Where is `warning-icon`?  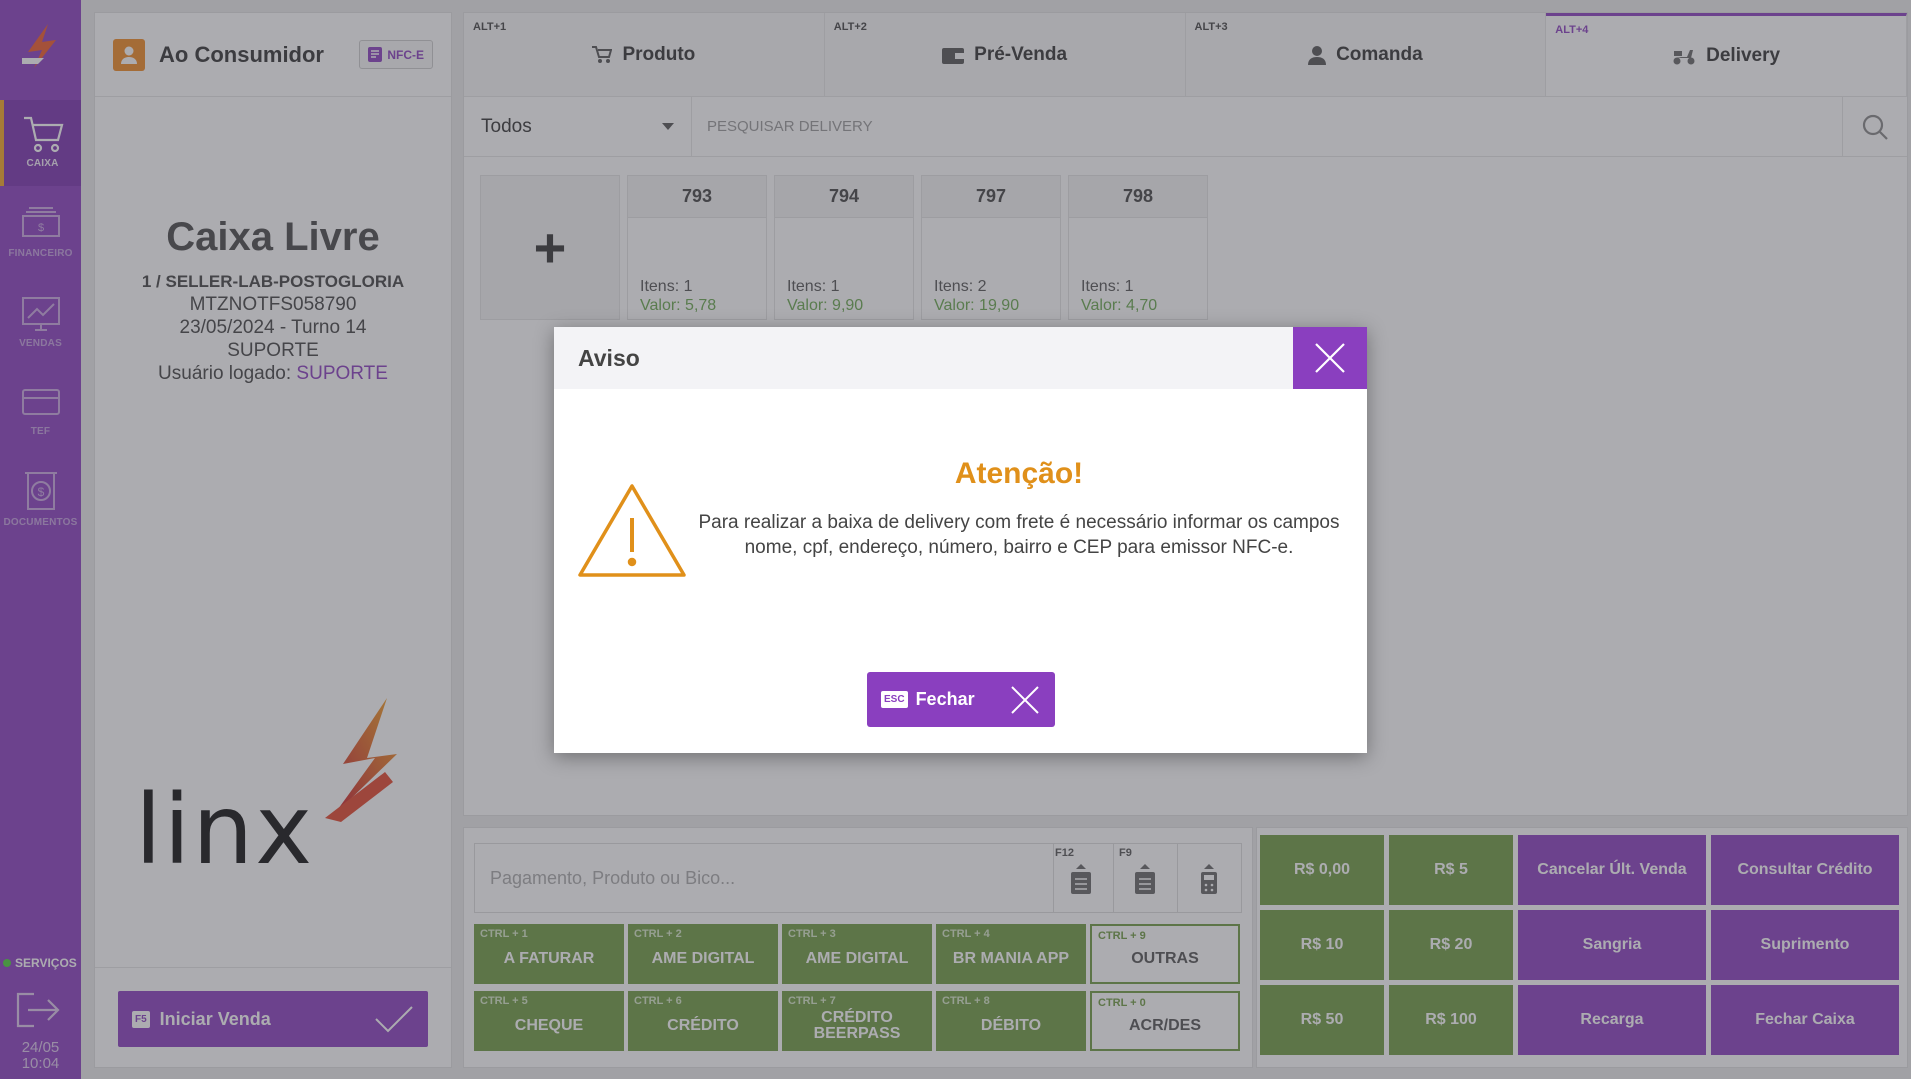
warning-icon is located at coordinates (632, 530).